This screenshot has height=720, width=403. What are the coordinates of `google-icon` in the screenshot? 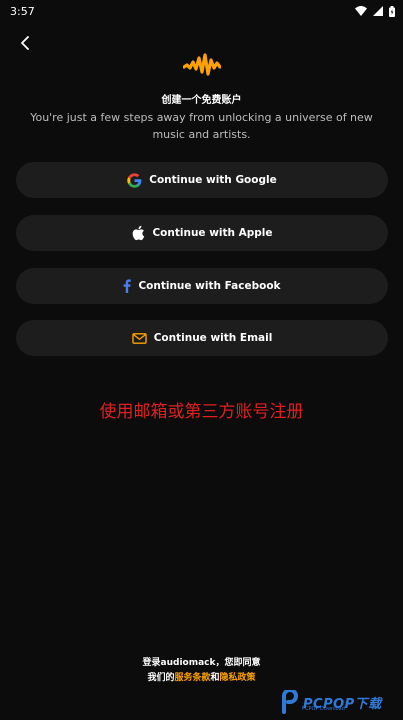 It's located at (134, 180).